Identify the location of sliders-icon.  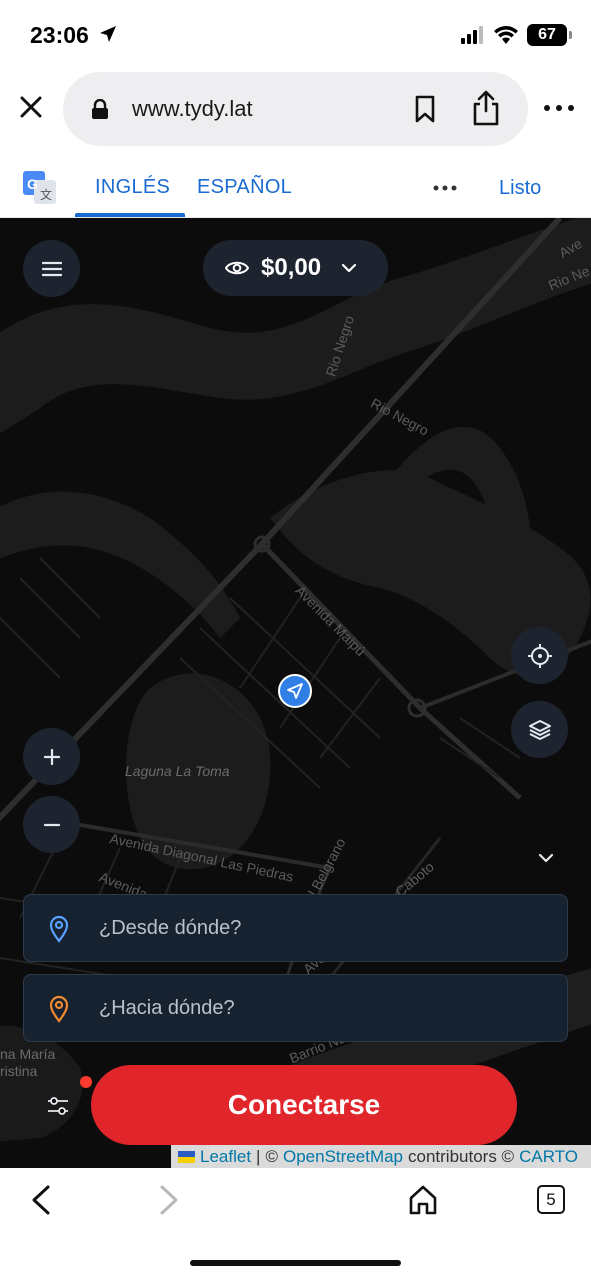
(58, 1106).